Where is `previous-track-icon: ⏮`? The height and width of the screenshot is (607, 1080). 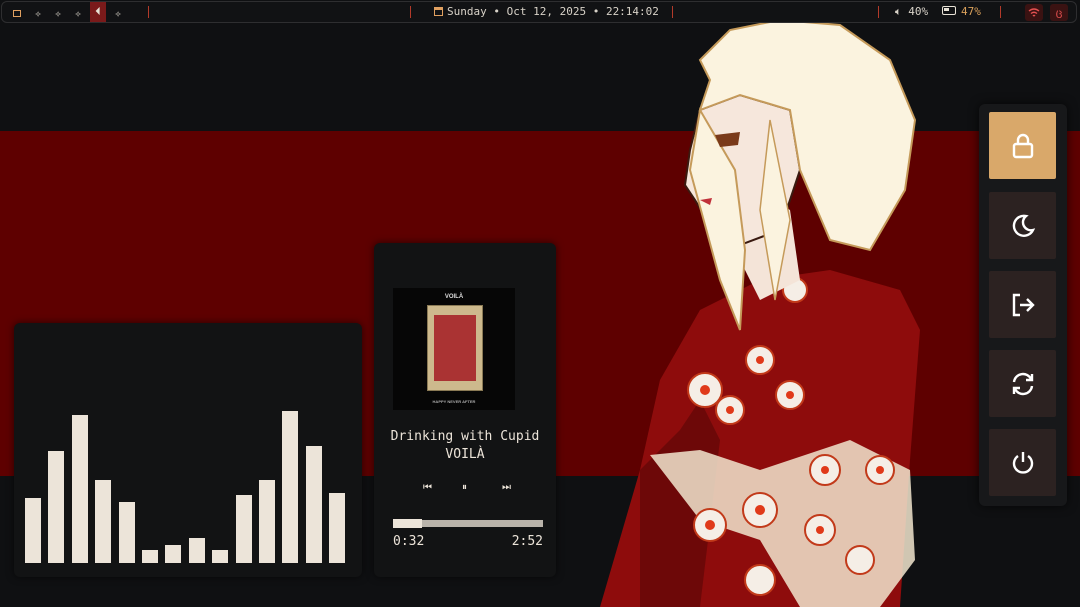 previous-track-icon: ⏮ is located at coordinates (427, 487).